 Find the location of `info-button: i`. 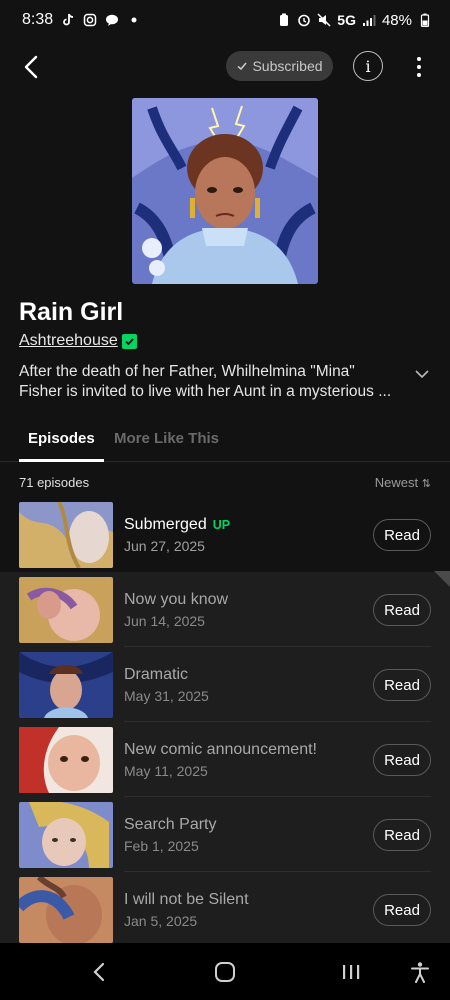

info-button: i is located at coordinates (368, 66).